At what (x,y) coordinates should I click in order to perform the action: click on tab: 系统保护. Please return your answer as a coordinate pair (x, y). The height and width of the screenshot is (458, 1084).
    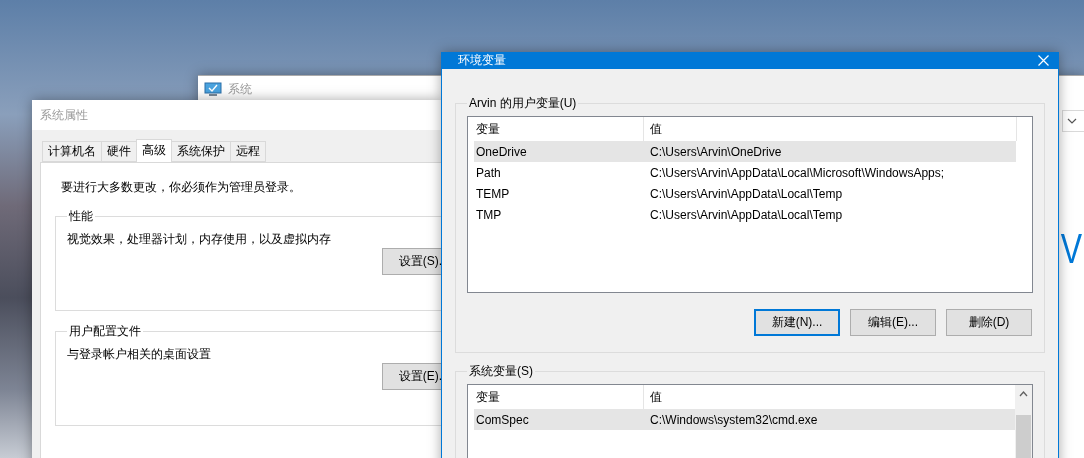
    Looking at the image, I should click on (201, 151).